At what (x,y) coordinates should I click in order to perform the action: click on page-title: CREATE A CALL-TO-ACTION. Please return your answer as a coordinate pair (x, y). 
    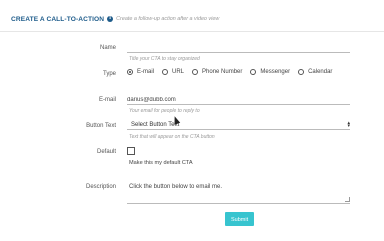
    Looking at the image, I should click on (58, 19).